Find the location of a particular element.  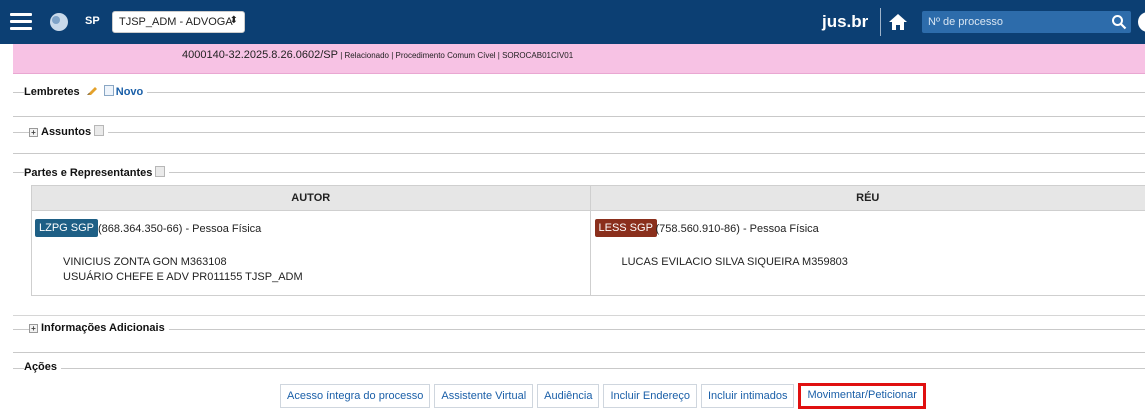

autor-document: (868.364.350-66) - Pessoa Física is located at coordinates (180, 229).